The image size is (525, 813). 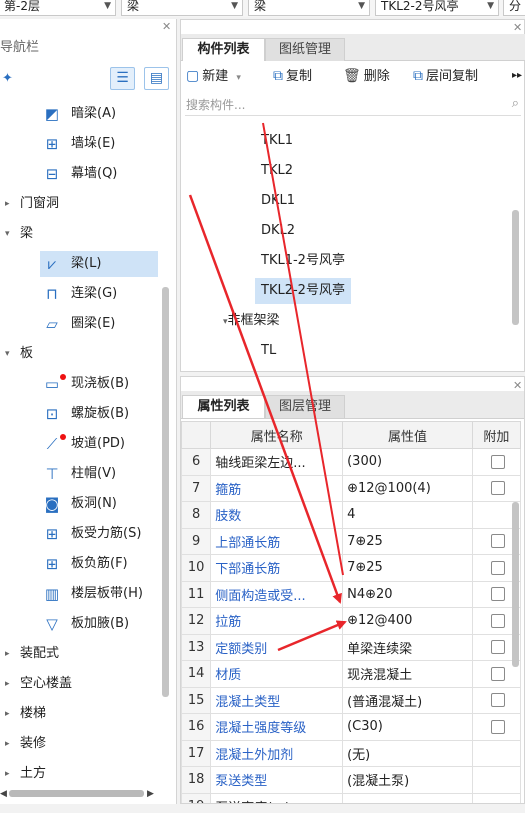 I want to click on property-name: 混凝土外加剂, so click(x=277, y=753).